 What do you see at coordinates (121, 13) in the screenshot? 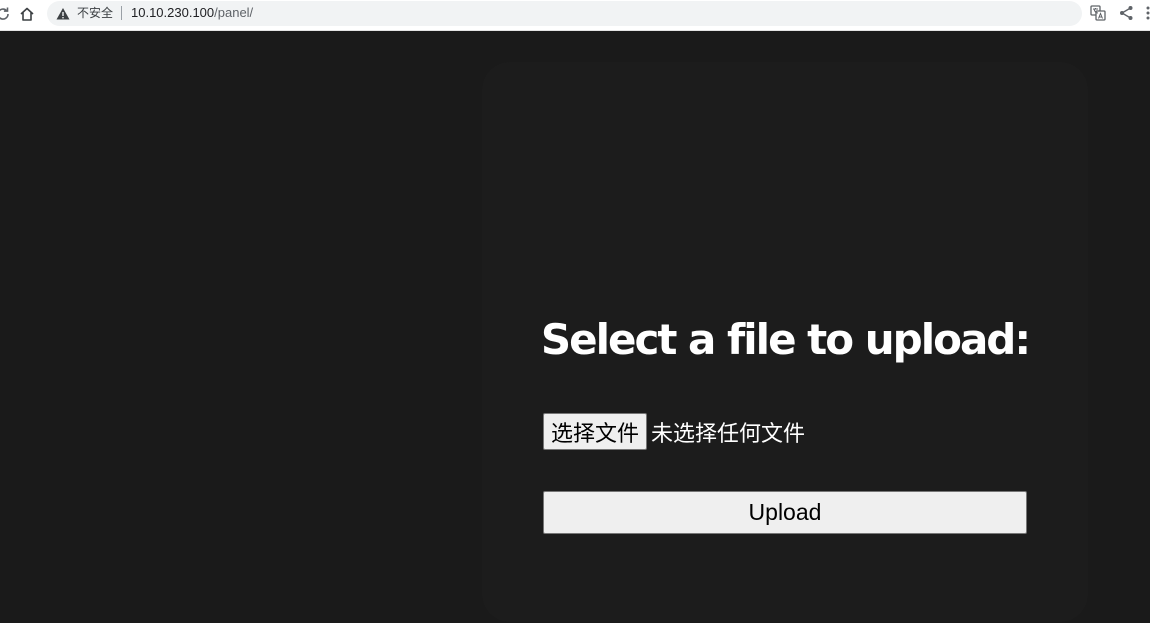
I see `address-bar-divider` at bounding box center [121, 13].